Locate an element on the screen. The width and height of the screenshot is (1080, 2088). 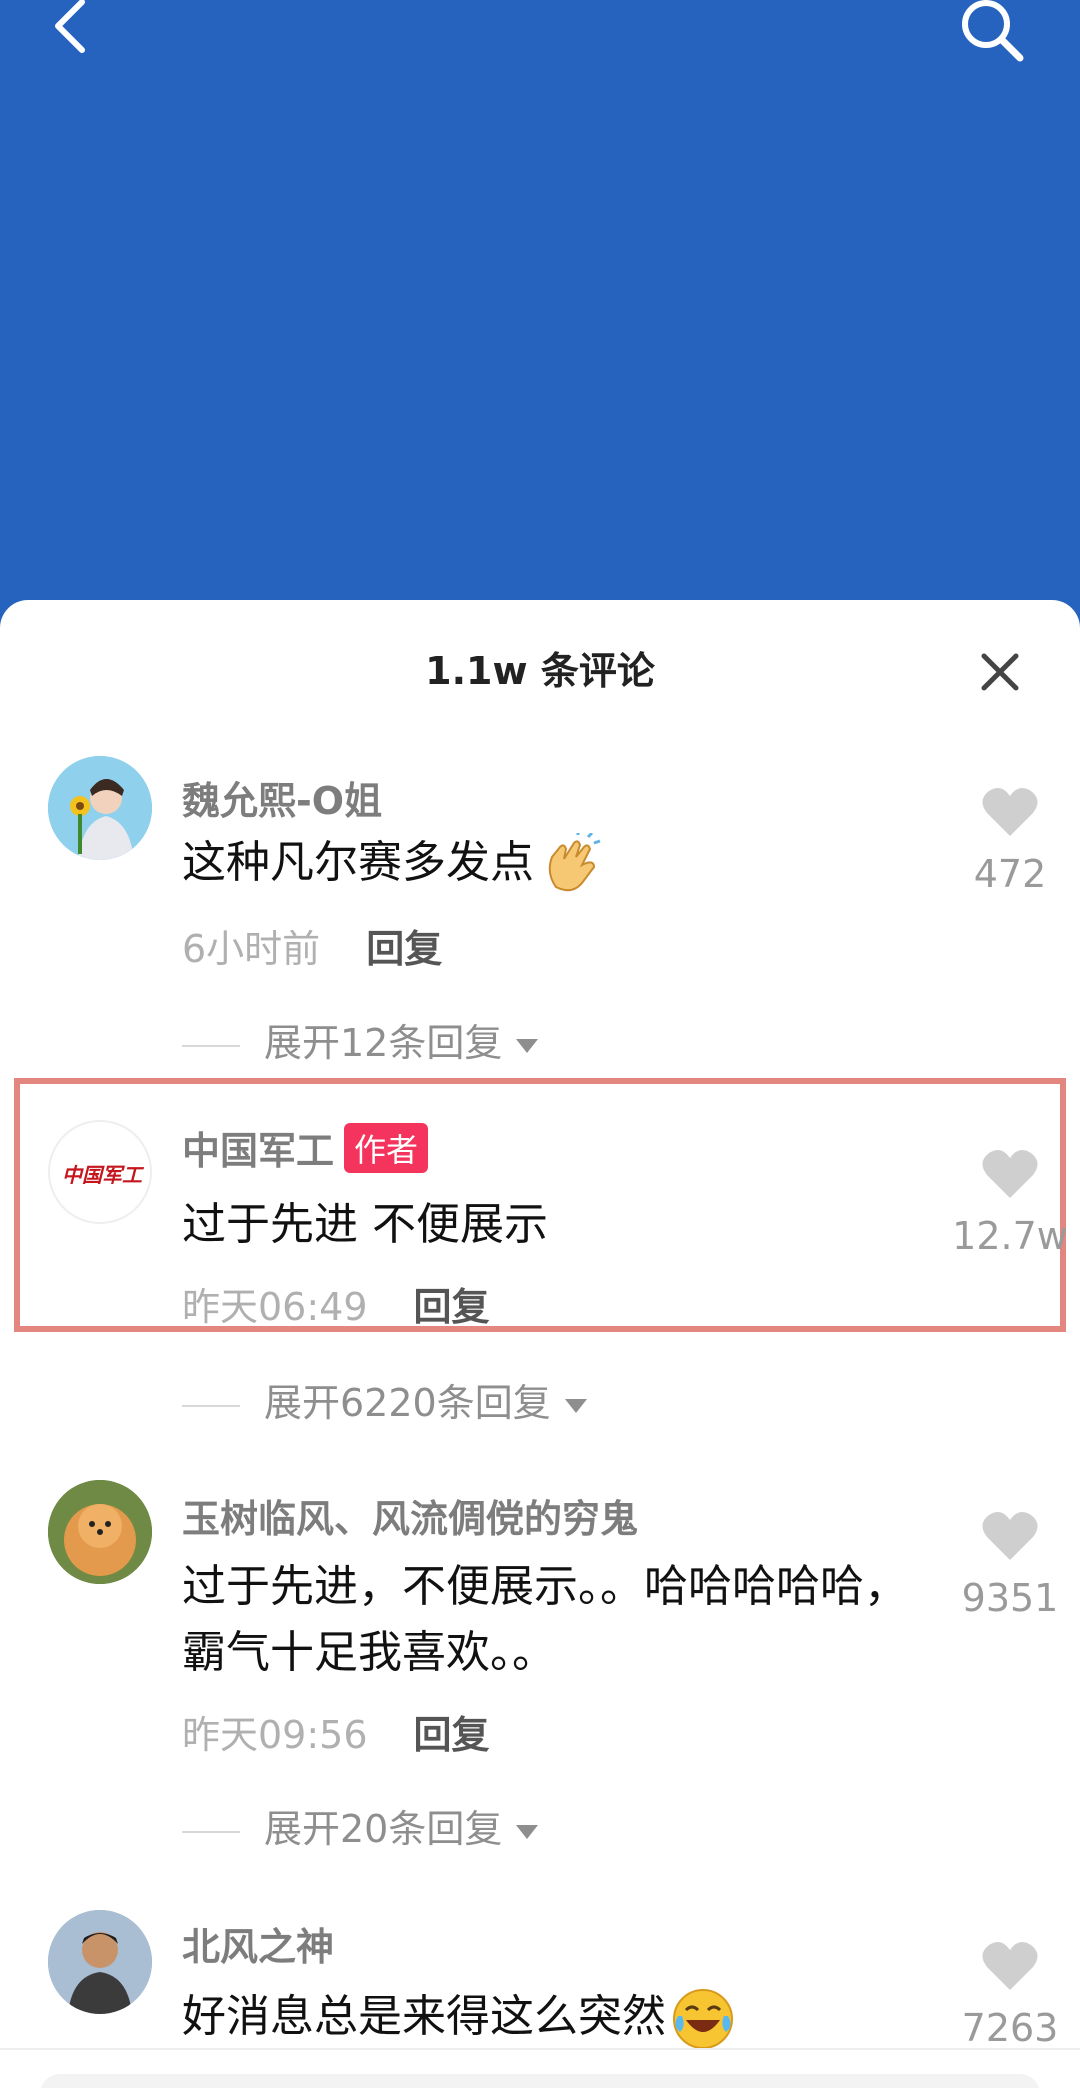
dog-avatar-image is located at coordinates (100, 1532).